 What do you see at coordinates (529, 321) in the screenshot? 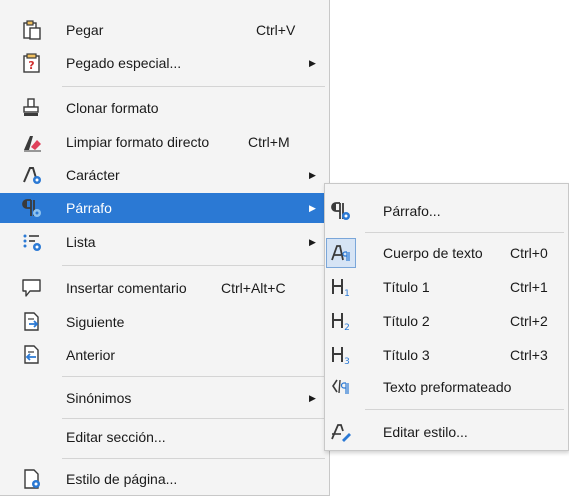
I see `shortcut-label: Ctrl+2` at bounding box center [529, 321].